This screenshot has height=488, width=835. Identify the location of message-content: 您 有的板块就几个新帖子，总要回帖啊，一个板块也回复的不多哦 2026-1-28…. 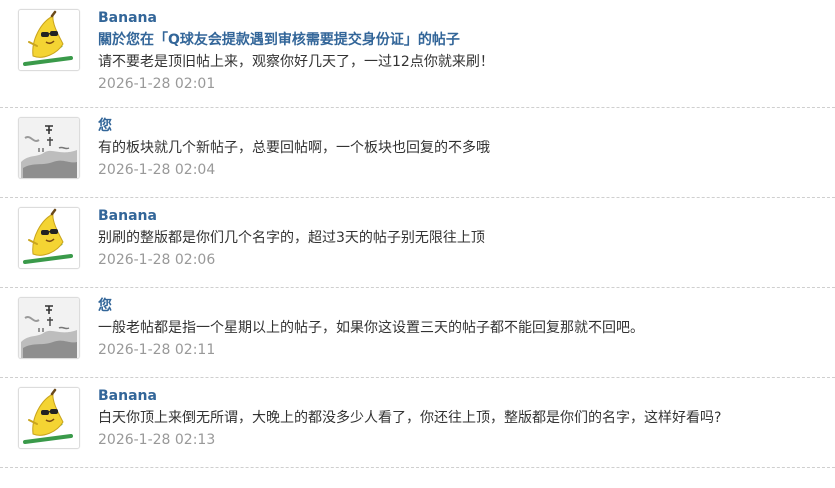
(461, 148).